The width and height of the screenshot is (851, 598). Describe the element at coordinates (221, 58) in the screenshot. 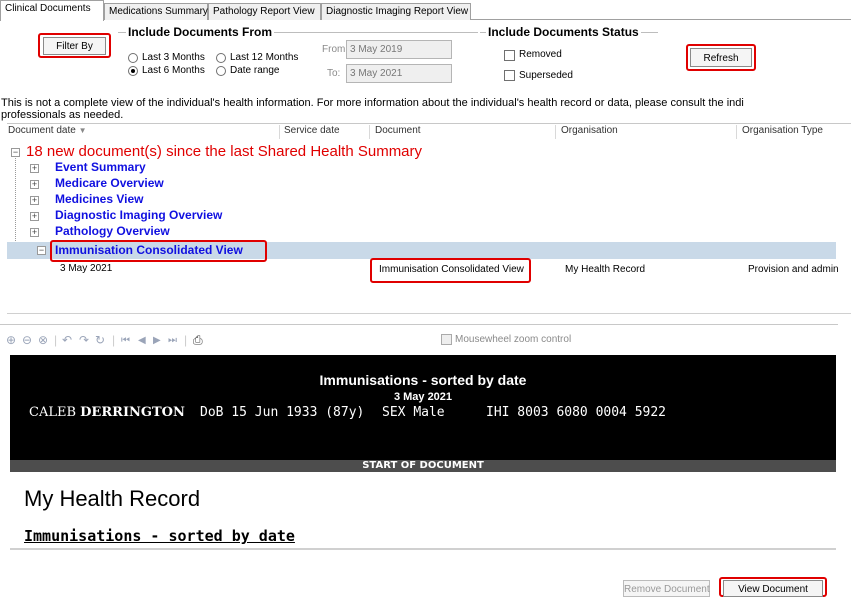

I see `radio-last-12-months` at that location.